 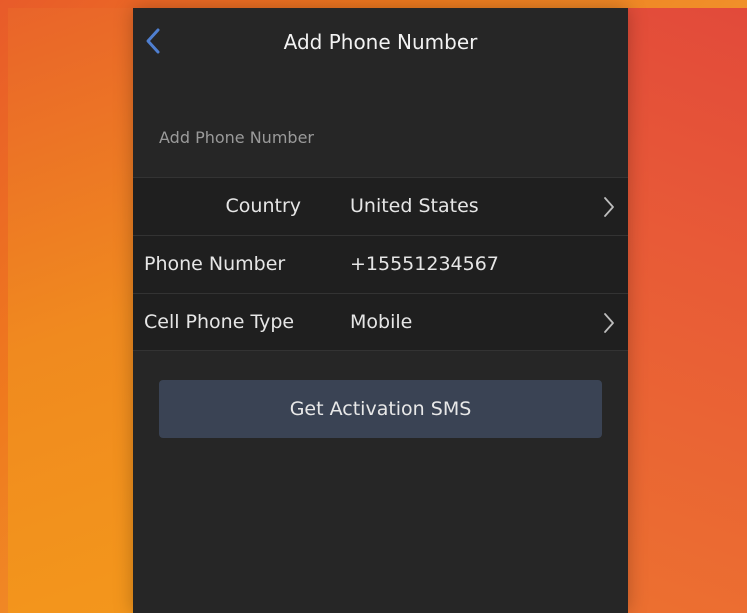 What do you see at coordinates (263, 206) in the screenshot?
I see `country-label: Country` at bounding box center [263, 206].